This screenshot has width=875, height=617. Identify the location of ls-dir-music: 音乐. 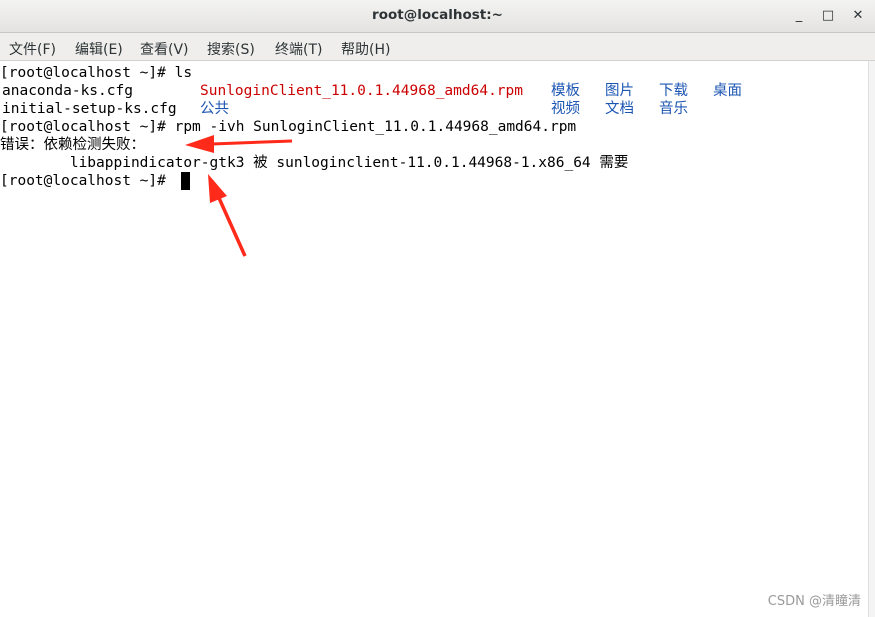
(673, 109).